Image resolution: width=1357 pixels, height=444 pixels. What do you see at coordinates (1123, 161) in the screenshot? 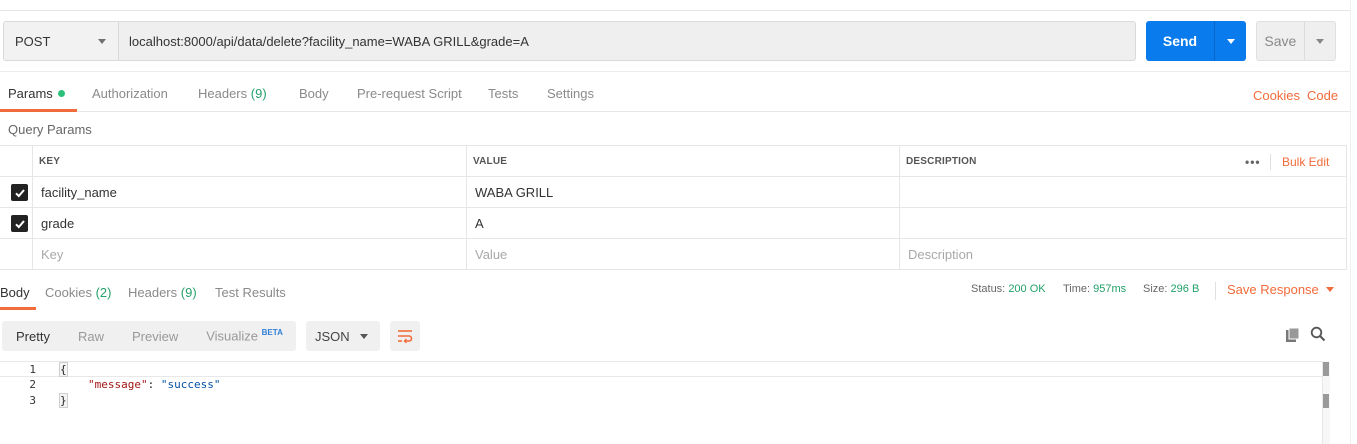
I see `column-header-description: DESCRIPTION` at bounding box center [1123, 161].